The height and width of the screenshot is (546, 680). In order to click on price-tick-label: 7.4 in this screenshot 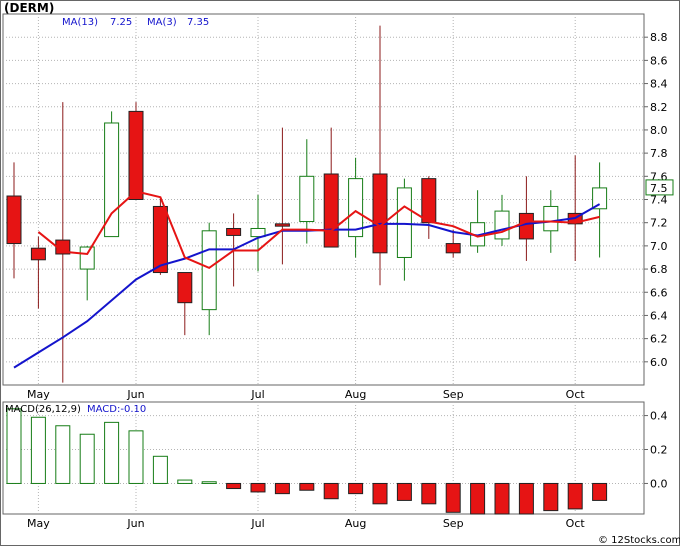, I will do `click(659, 200)`.